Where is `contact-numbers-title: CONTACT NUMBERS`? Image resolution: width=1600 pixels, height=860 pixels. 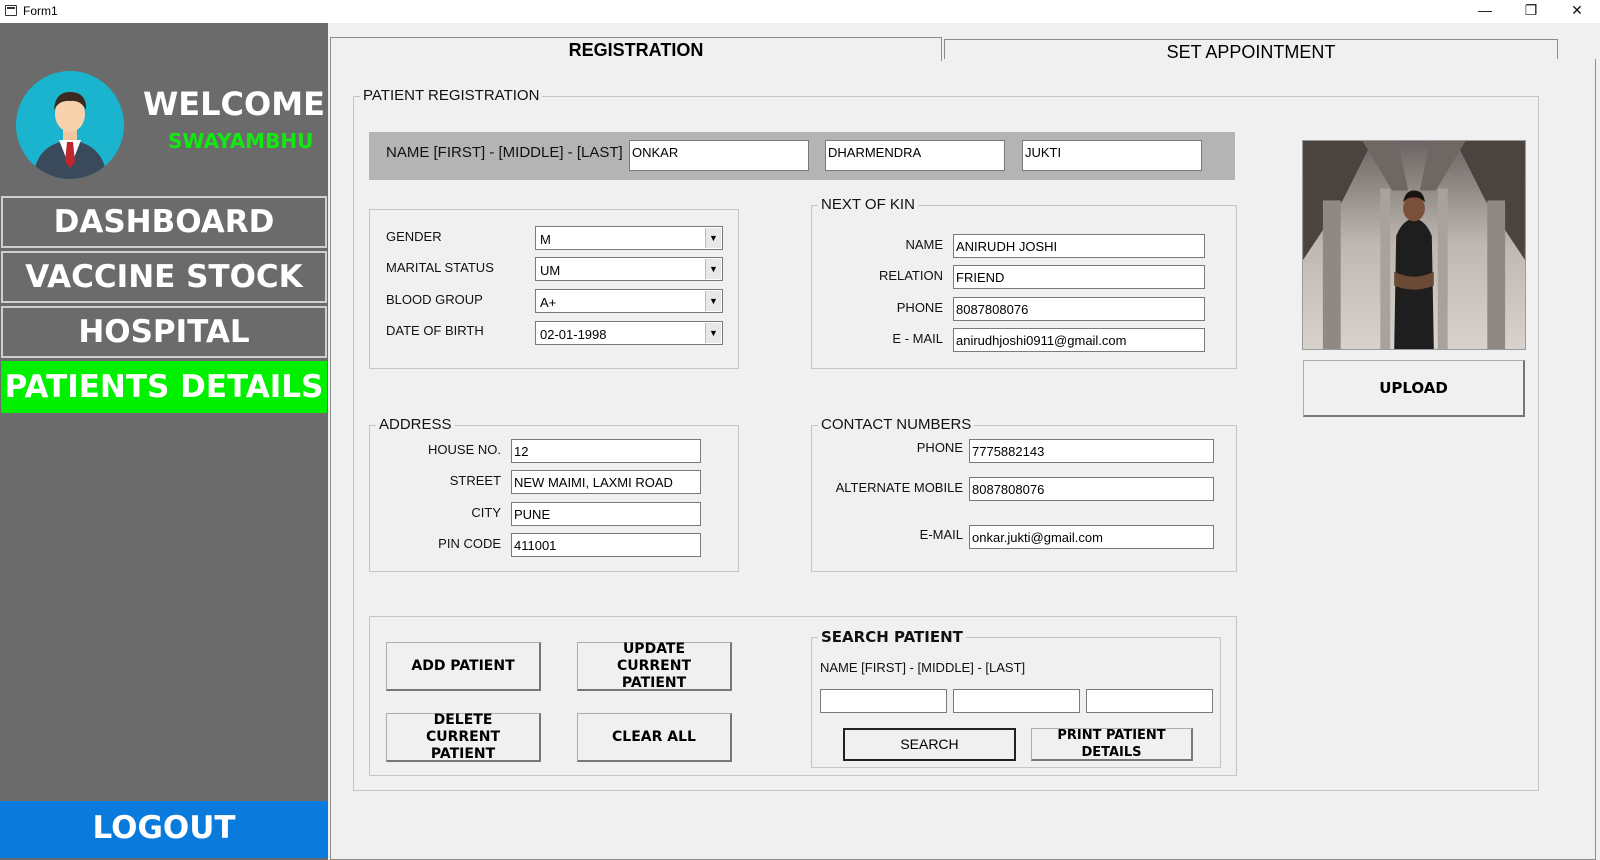
contact-numbers-title: CONTACT NUMBERS is located at coordinates (896, 424).